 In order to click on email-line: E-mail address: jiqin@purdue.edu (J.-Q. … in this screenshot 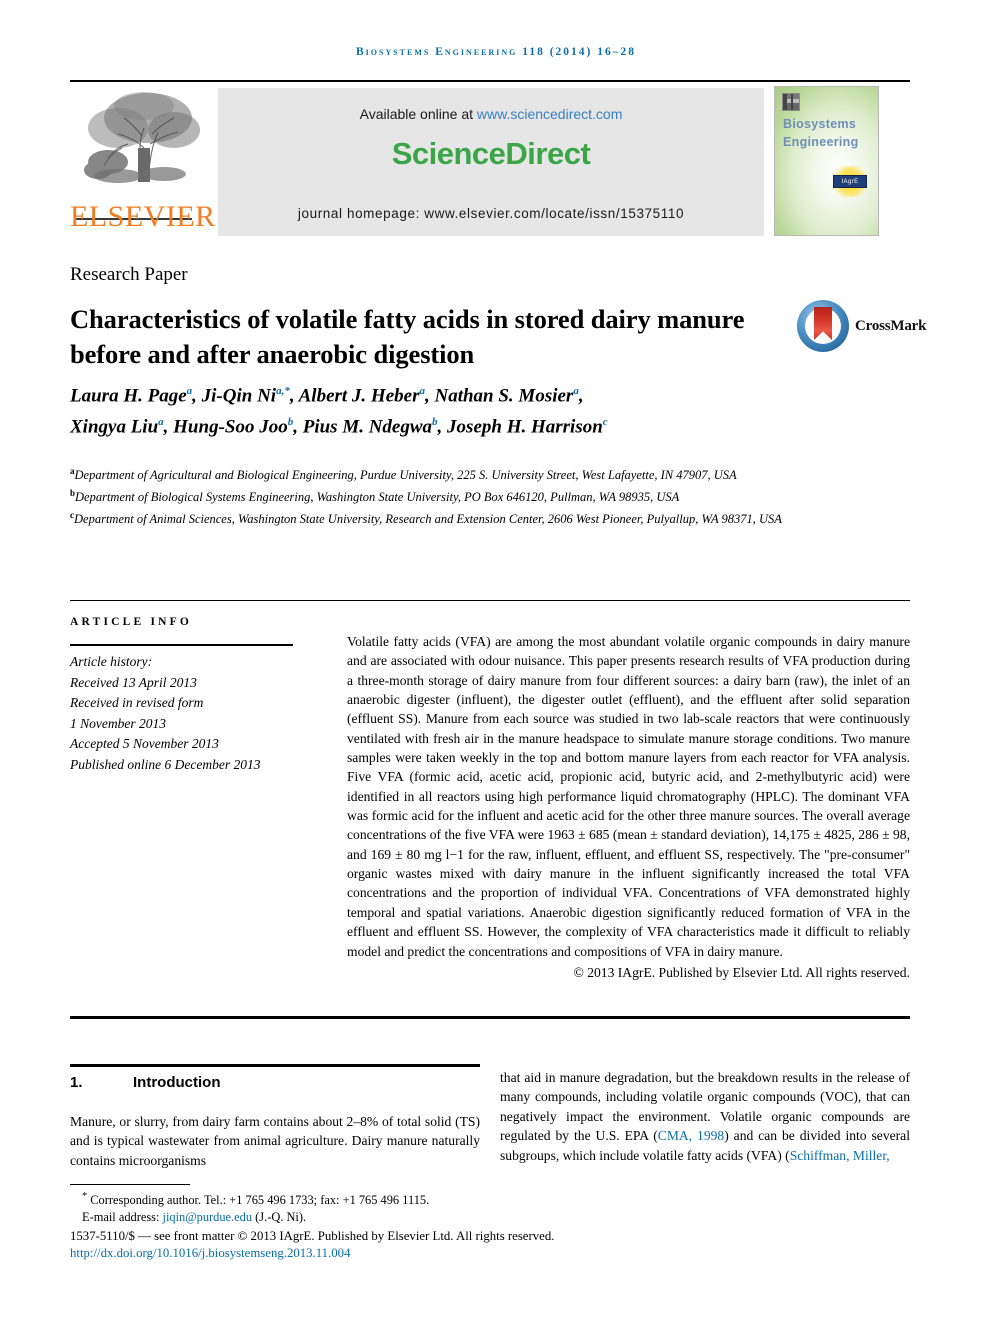, I will do `click(305, 1217)`.